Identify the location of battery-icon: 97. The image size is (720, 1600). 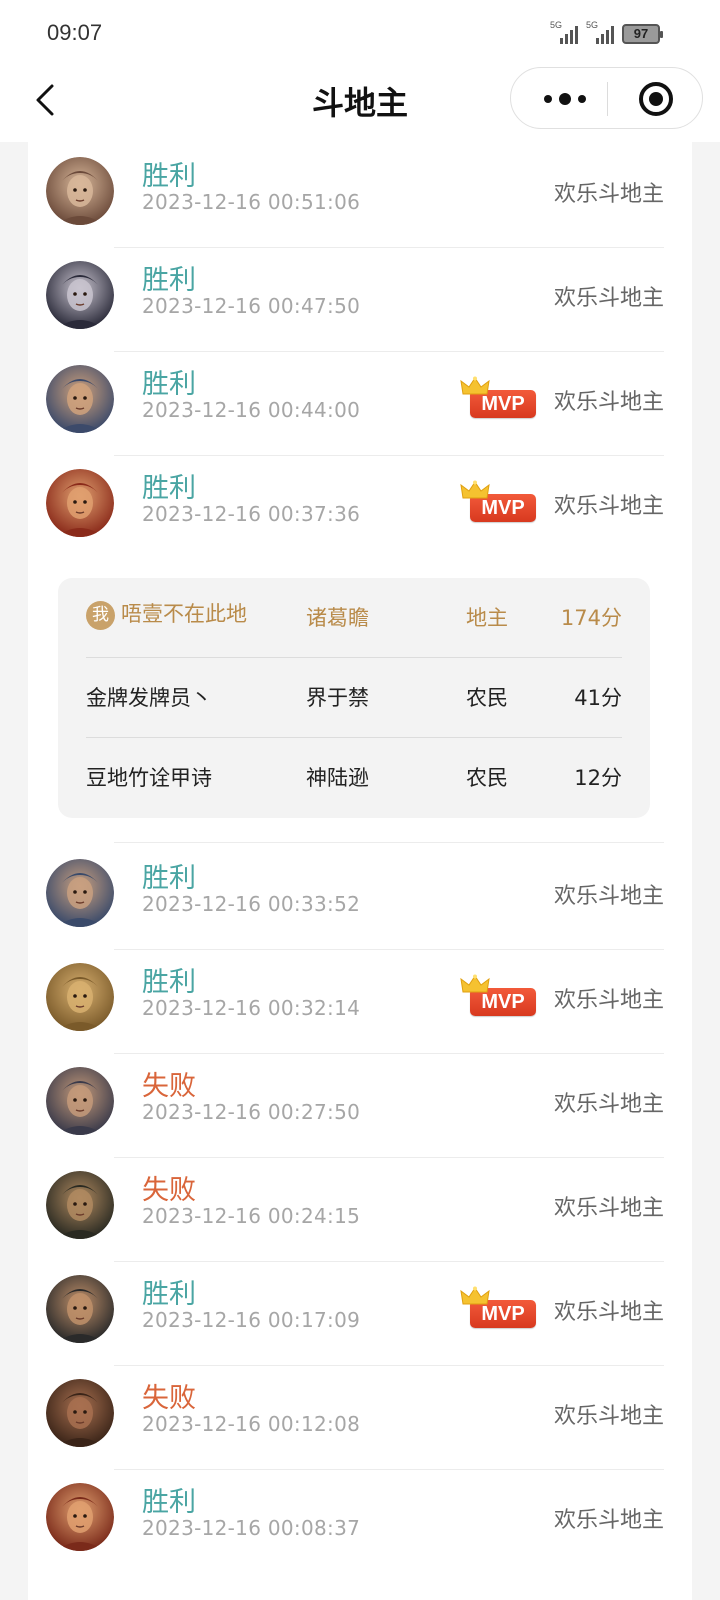
(642, 34).